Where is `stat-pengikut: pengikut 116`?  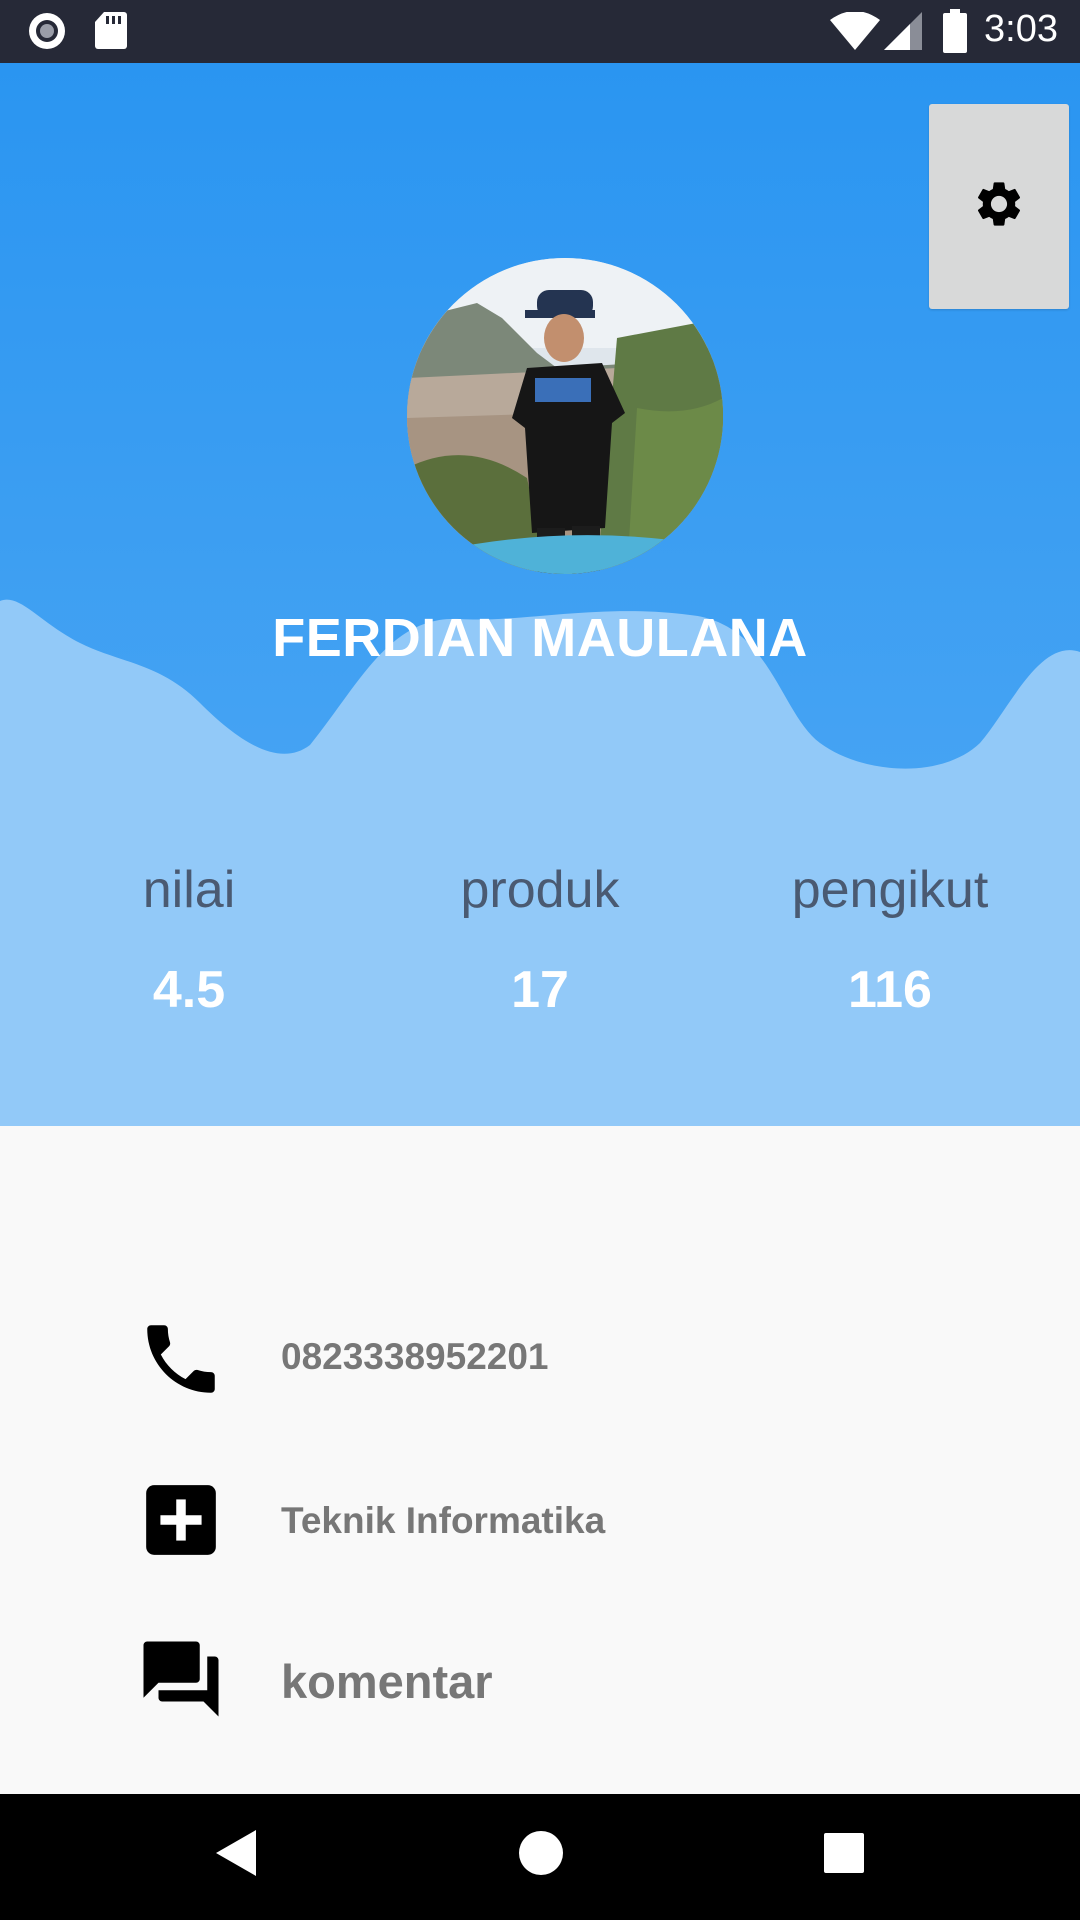 stat-pengikut: pengikut 116 is located at coordinates (890, 940).